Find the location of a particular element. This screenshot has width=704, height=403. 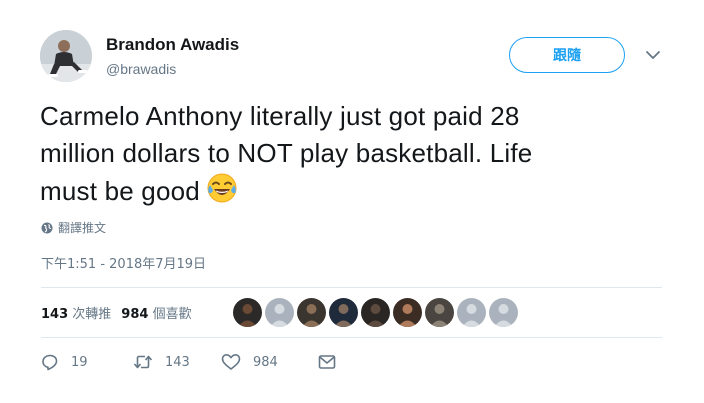

like-button: 984 is located at coordinates (269, 362).